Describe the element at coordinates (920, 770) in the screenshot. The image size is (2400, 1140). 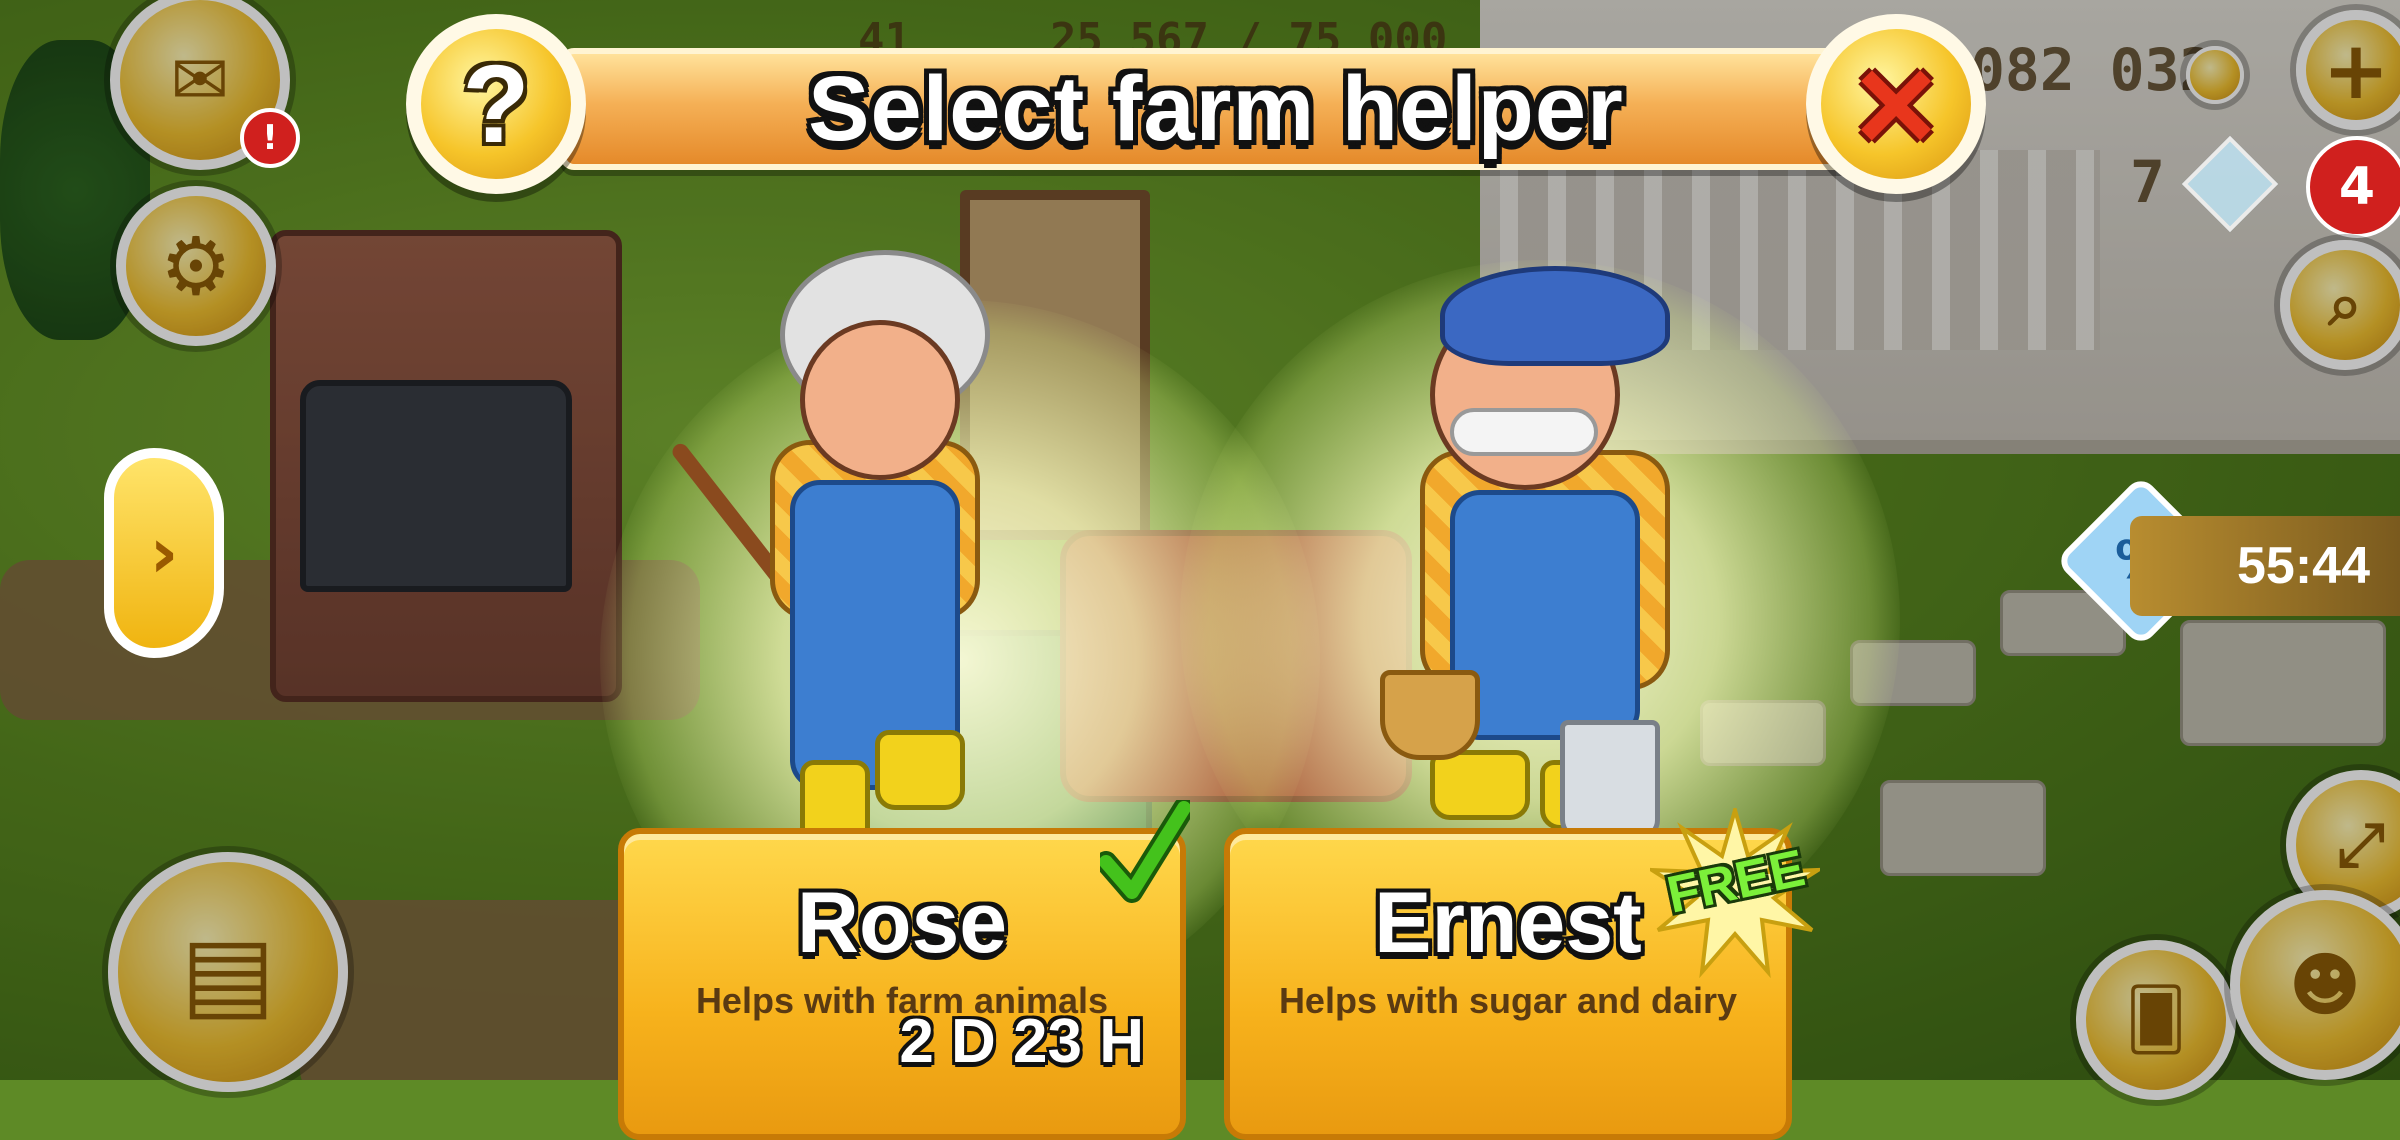
I see `rose-boot` at that location.